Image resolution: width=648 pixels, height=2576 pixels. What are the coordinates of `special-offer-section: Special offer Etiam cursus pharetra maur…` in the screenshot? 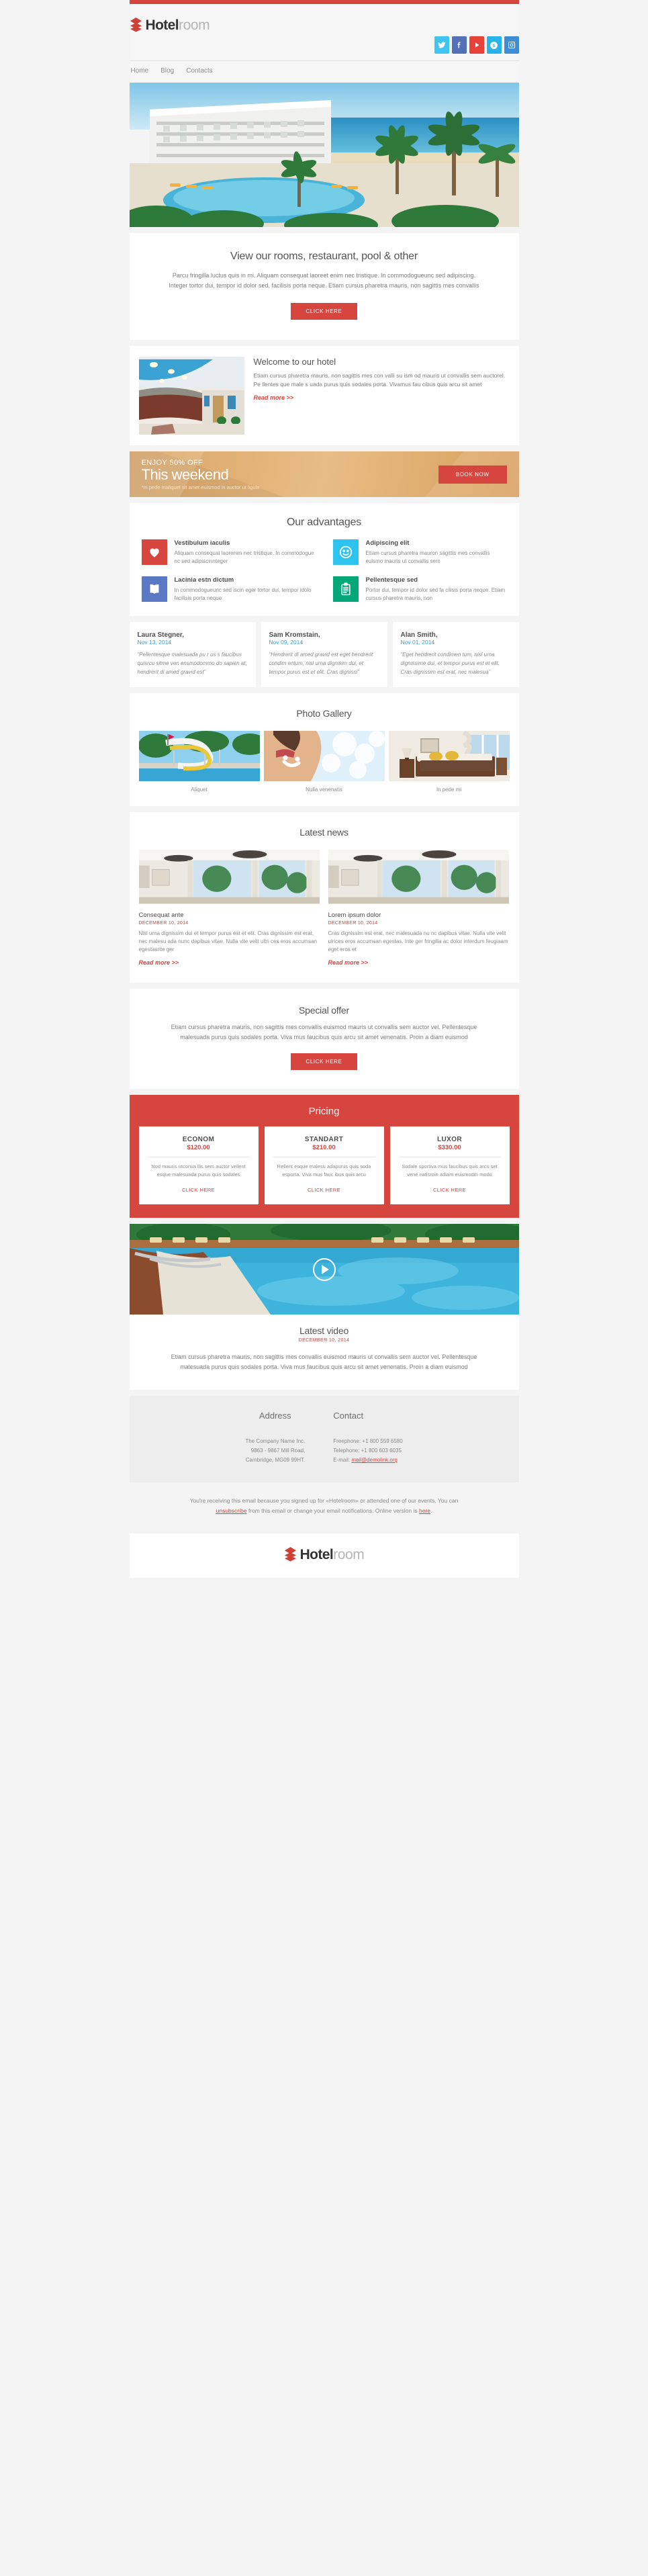 It's located at (324, 1039).